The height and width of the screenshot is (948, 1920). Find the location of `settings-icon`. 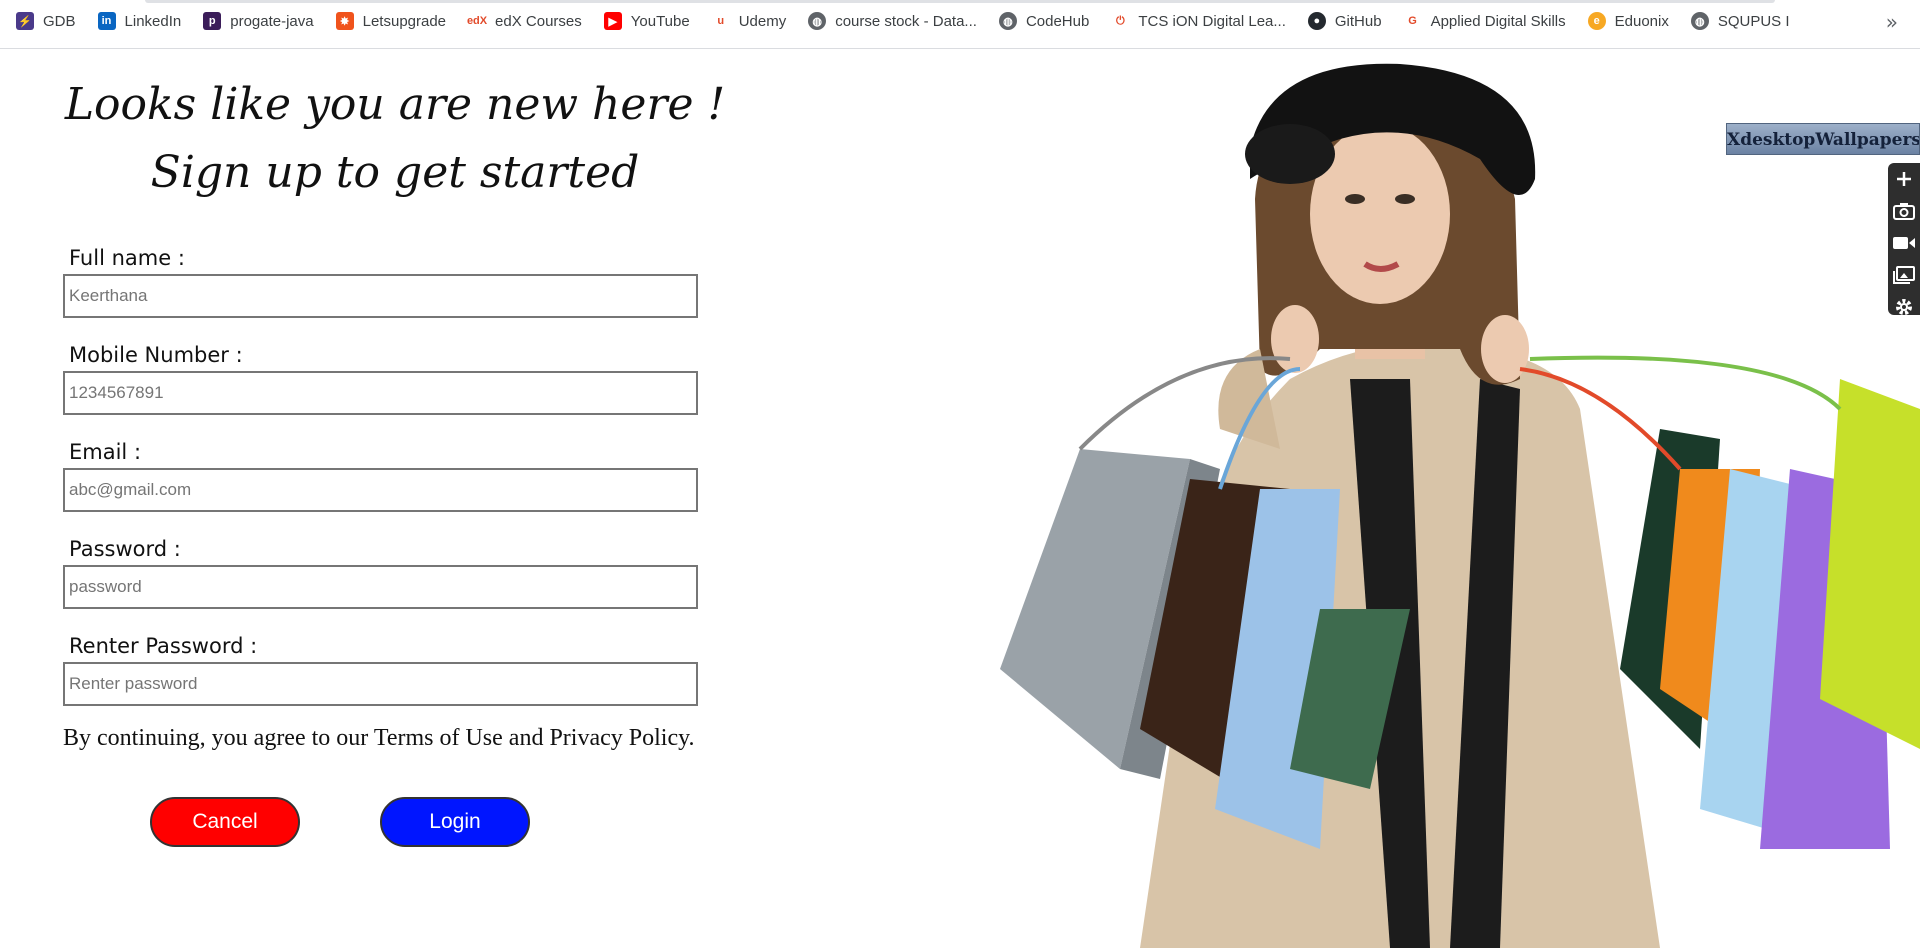

settings-icon is located at coordinates (1904, 307).